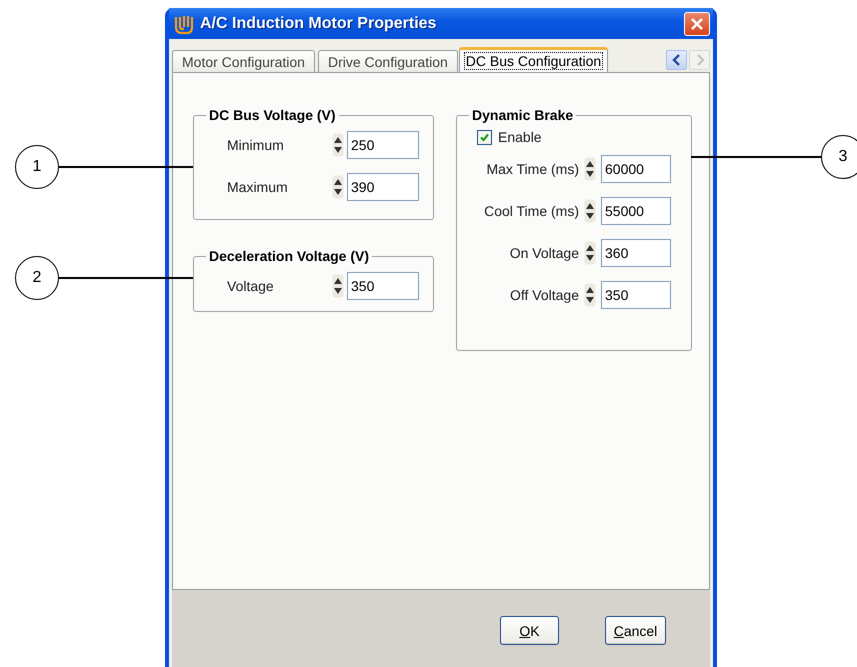 The image size is (857, 667). Describe the element at coordinates (544, 253) in the screenshot. I see `field-label: On Voltage` at that location.